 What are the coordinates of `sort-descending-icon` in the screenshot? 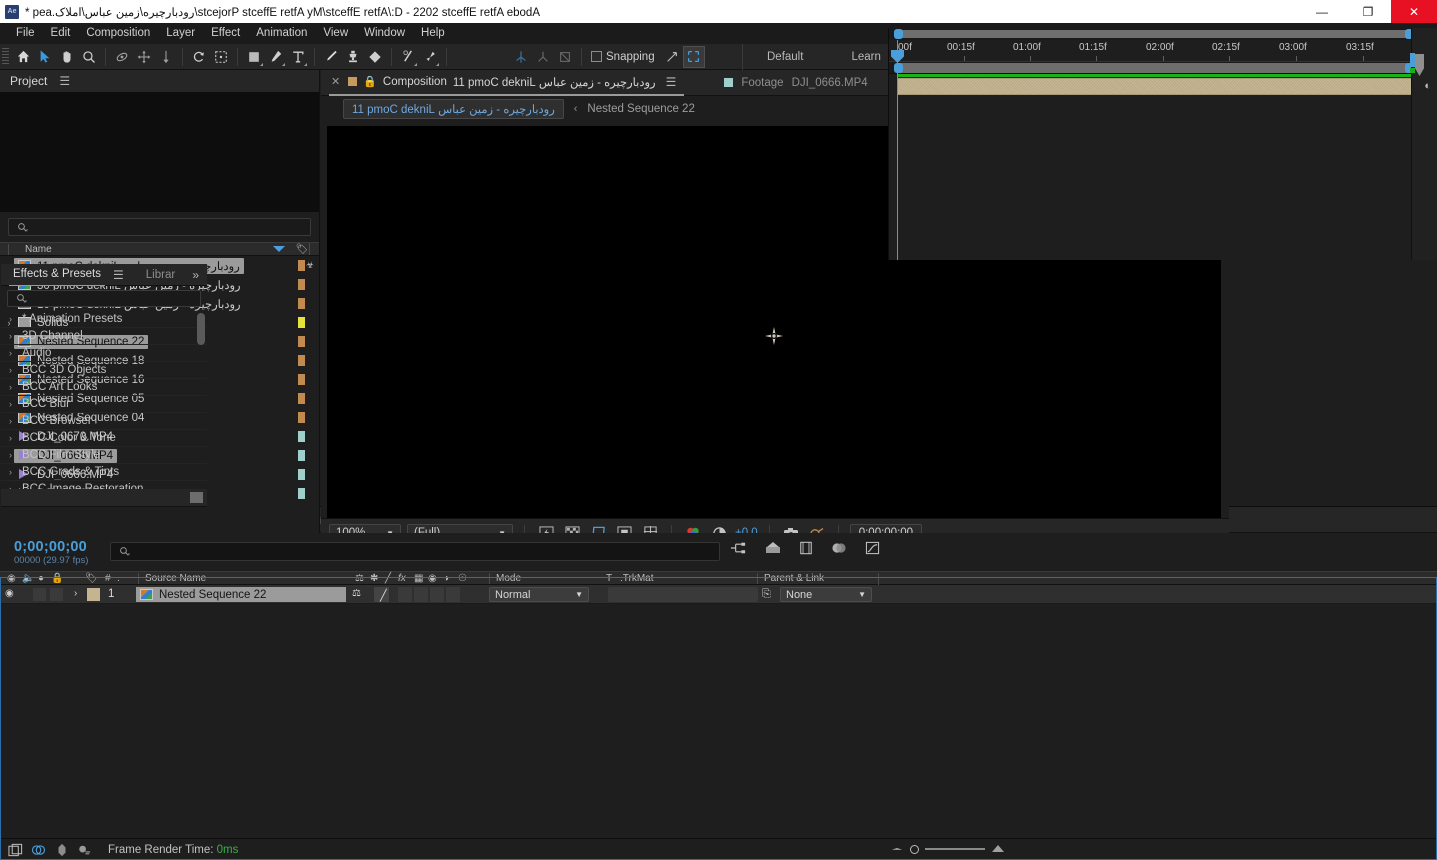 It's located at (279, 249).